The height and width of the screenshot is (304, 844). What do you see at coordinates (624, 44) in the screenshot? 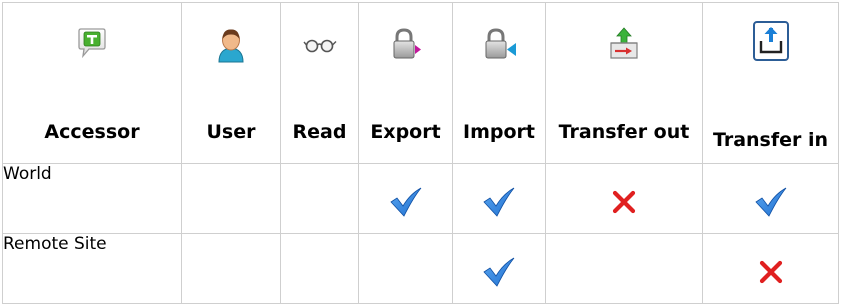
I see `transfer-out-icon` at bounding box center [624, 44].